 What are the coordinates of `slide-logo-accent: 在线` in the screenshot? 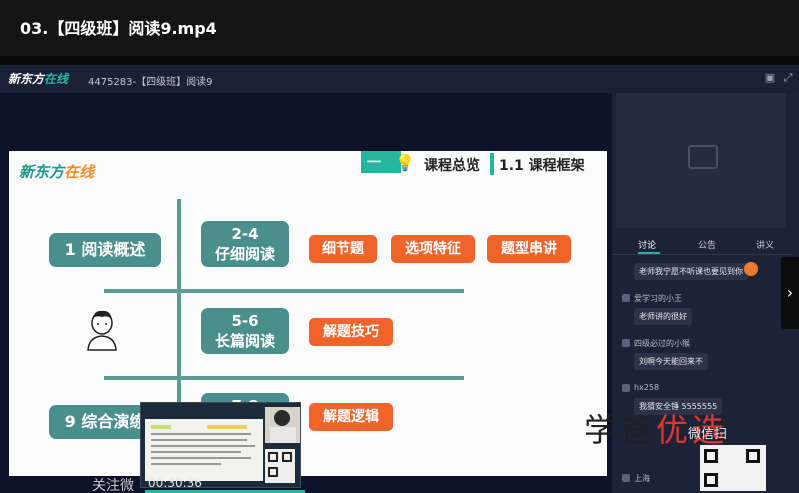 It's located at (79, 172).